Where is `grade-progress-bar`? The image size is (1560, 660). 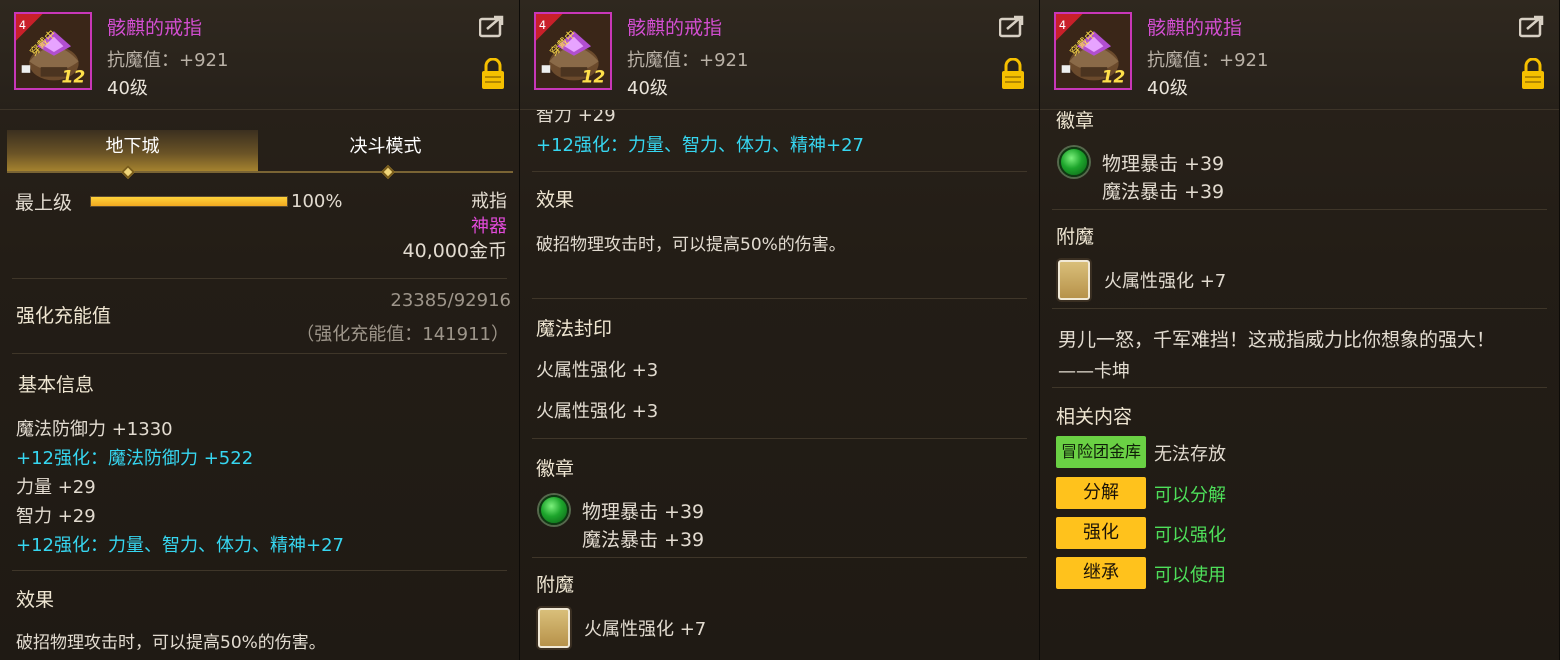 grade-progress-bar is located at coordinates (189, 201).